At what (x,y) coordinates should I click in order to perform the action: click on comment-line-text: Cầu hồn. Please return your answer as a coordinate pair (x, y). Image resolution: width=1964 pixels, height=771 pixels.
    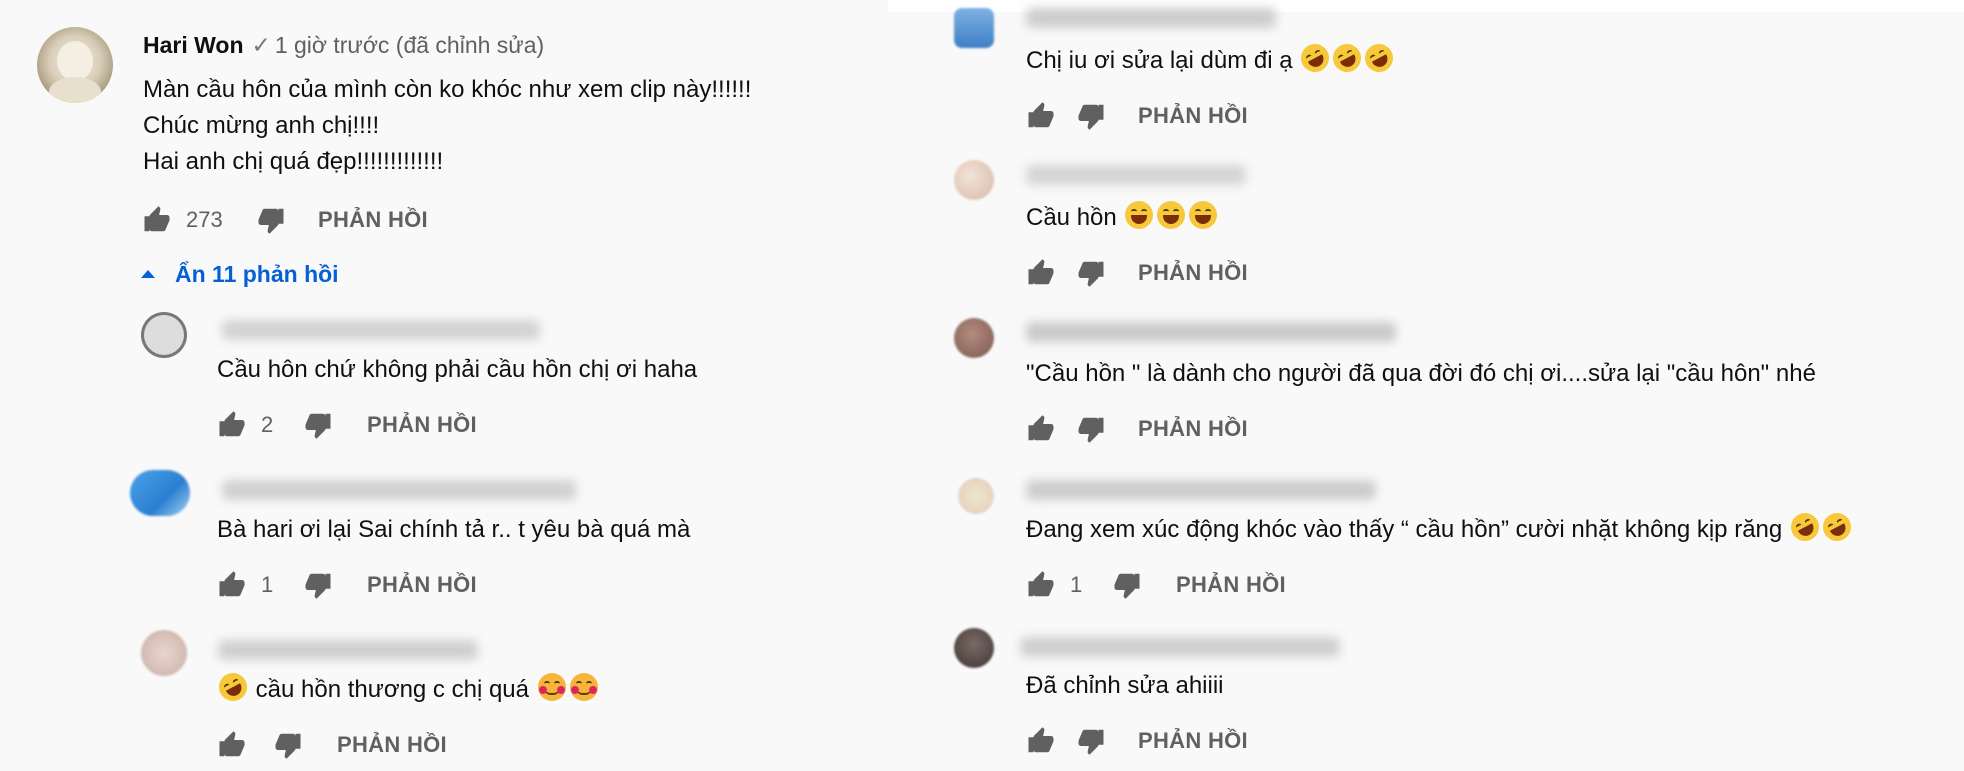
    Looking at the image, I should click on (1071, 217).